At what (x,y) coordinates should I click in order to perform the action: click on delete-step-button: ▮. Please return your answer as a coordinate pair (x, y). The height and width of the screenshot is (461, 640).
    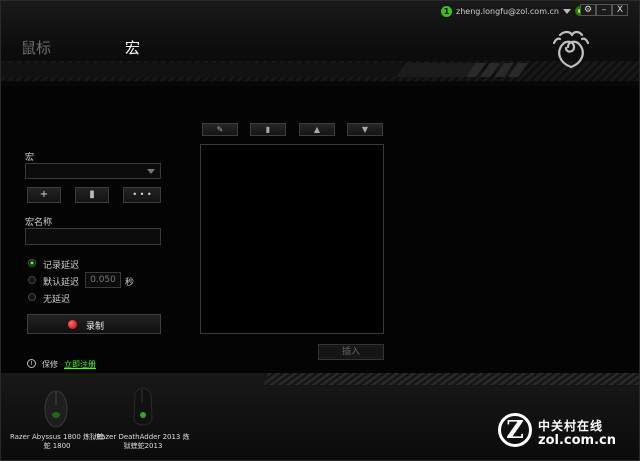
    Looking at the image, I should click on (268, 129).